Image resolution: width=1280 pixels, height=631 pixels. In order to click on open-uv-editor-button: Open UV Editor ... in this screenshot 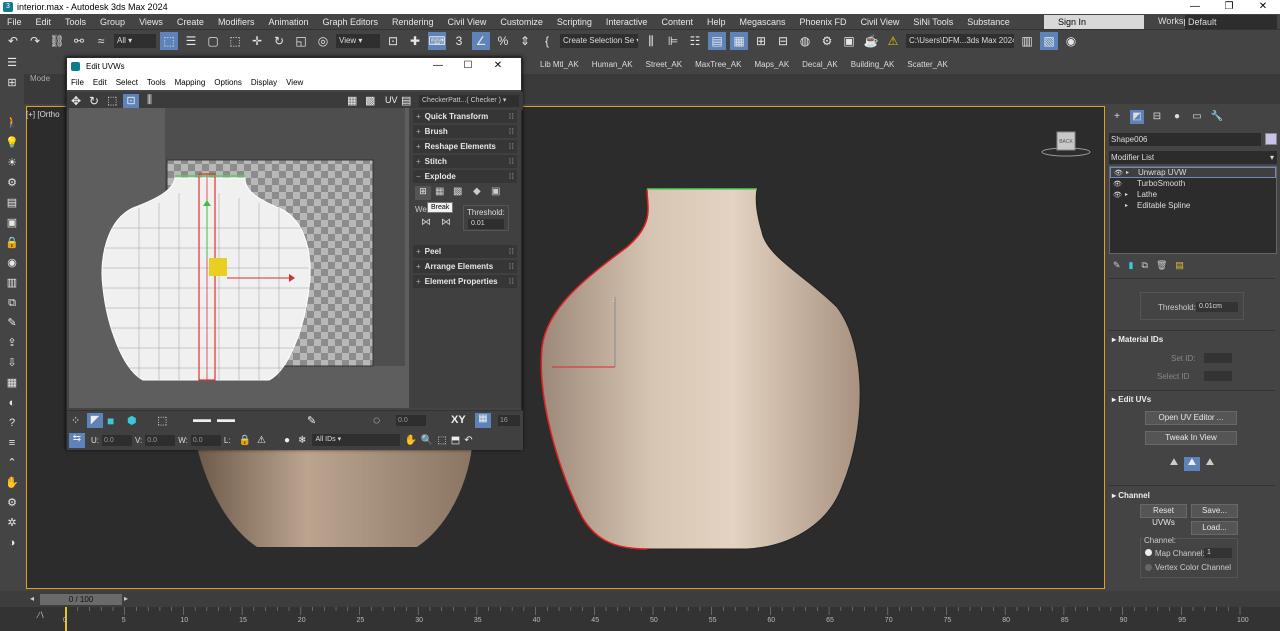, I will do `click(1191, 418)`.